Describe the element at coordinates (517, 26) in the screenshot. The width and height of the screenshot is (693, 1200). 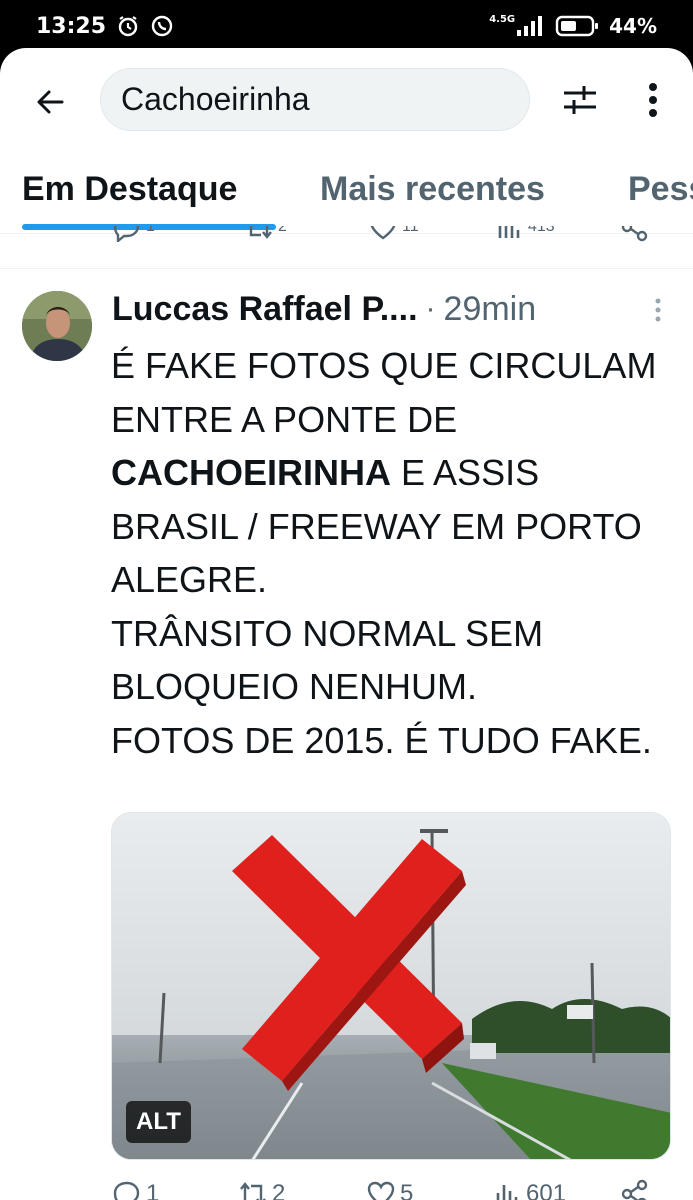
I see `signal-icon: 4.5G` at that location.